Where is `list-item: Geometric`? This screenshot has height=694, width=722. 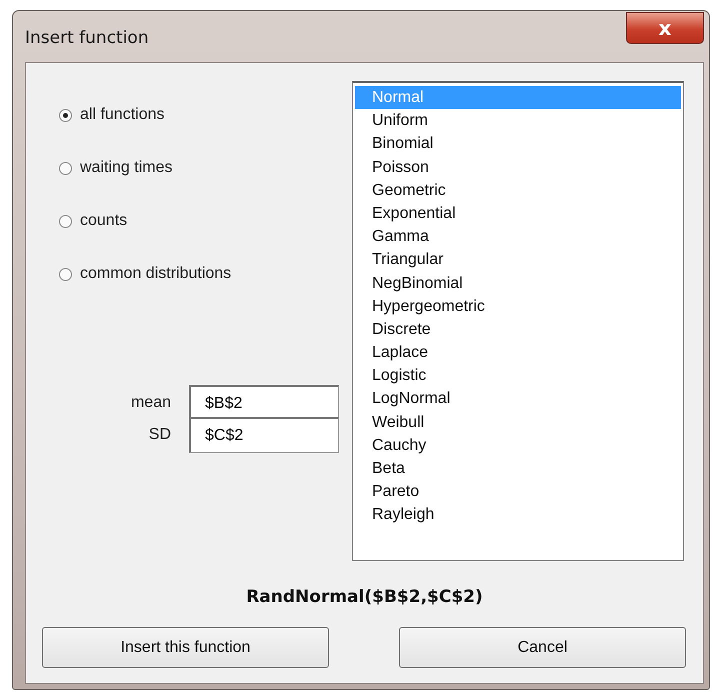 list-item: Geometric is located at coordinates (518, 190).